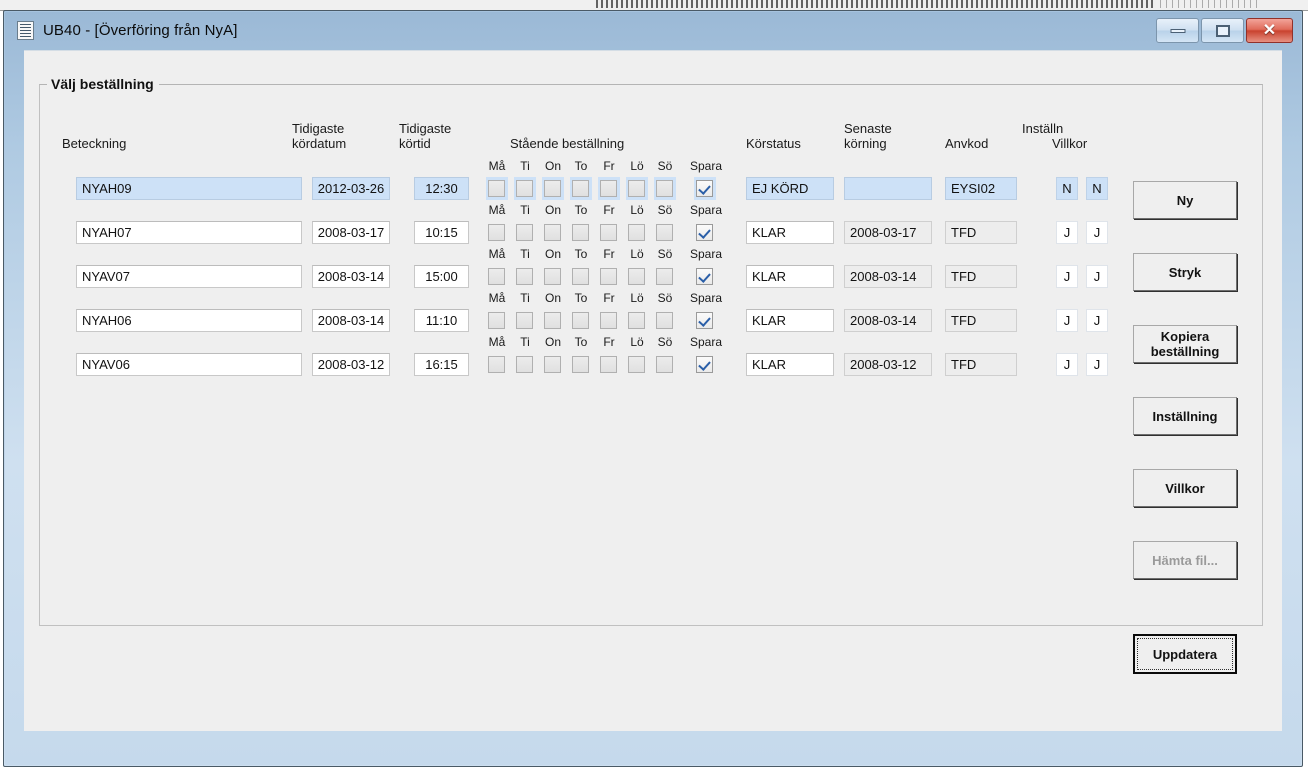  What do you see at coordinates (525, 232) in the screenshot?
I see `checkbox-ti-row2` at bounding box center [525, 232].